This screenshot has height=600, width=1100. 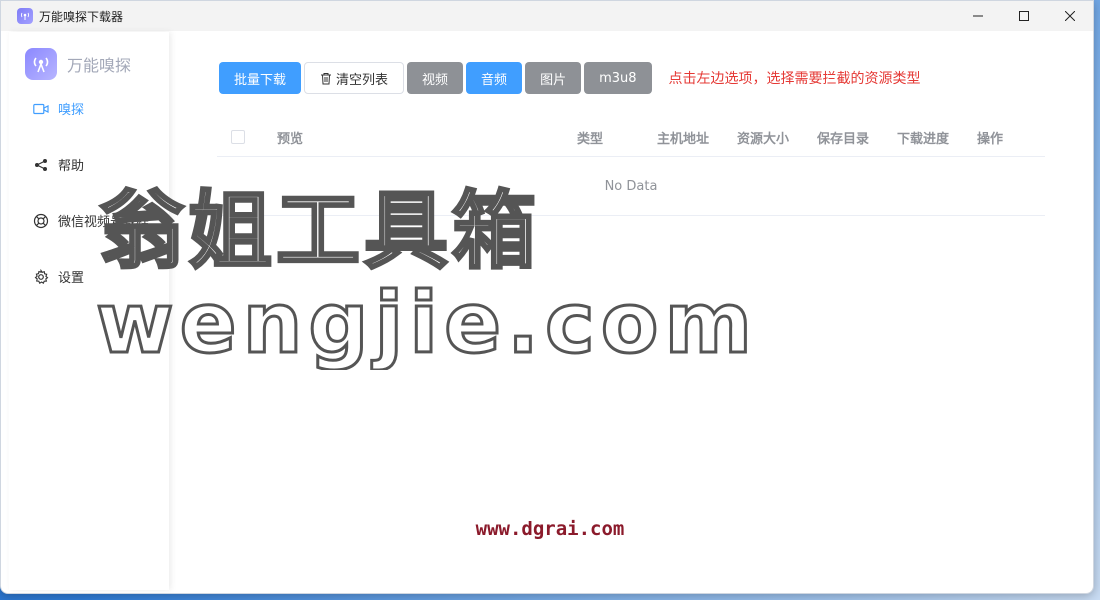 I want to click on filter-image-button: 图片, so click(x=553, y=78).